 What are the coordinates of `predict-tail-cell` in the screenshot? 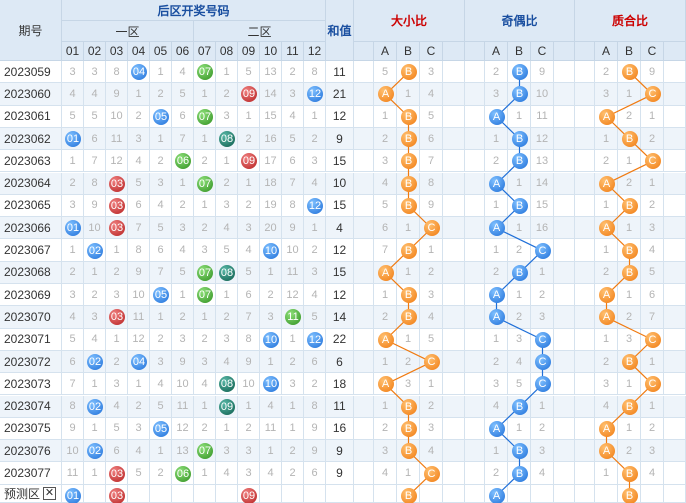 It's located at (454, 493).